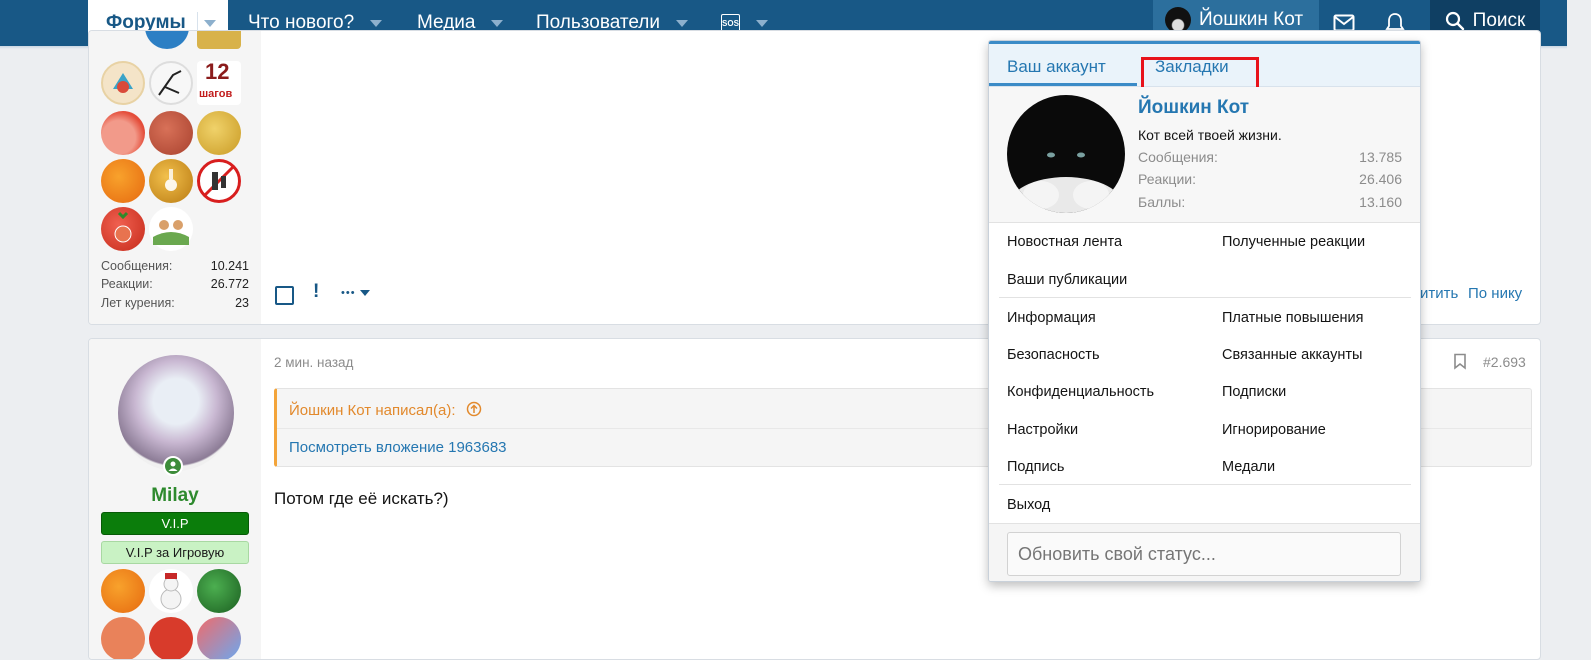  What do you see at coordinates (1274, 430) in the screenshot?
I see `menu-ignoring: Игнорирование` at bounding box center [1274, 430].